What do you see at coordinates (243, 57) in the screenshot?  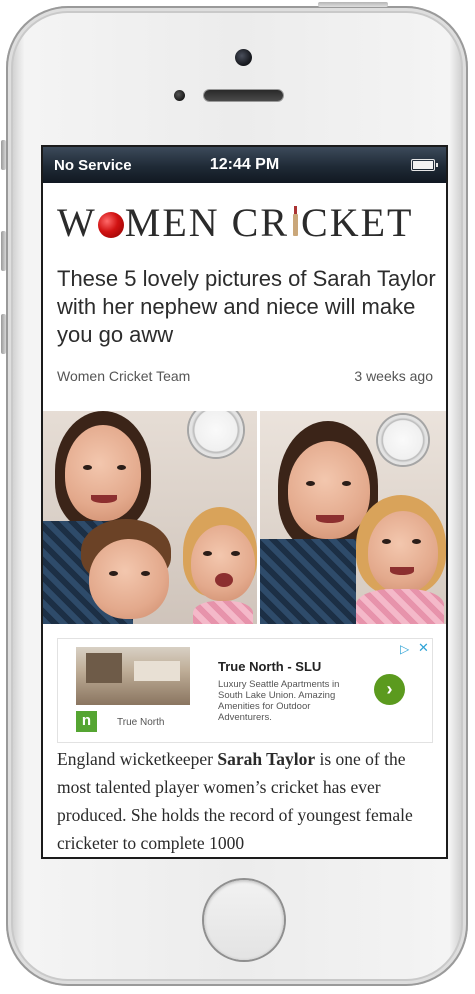 I see `front-camera` at bounding box center [243, 57].